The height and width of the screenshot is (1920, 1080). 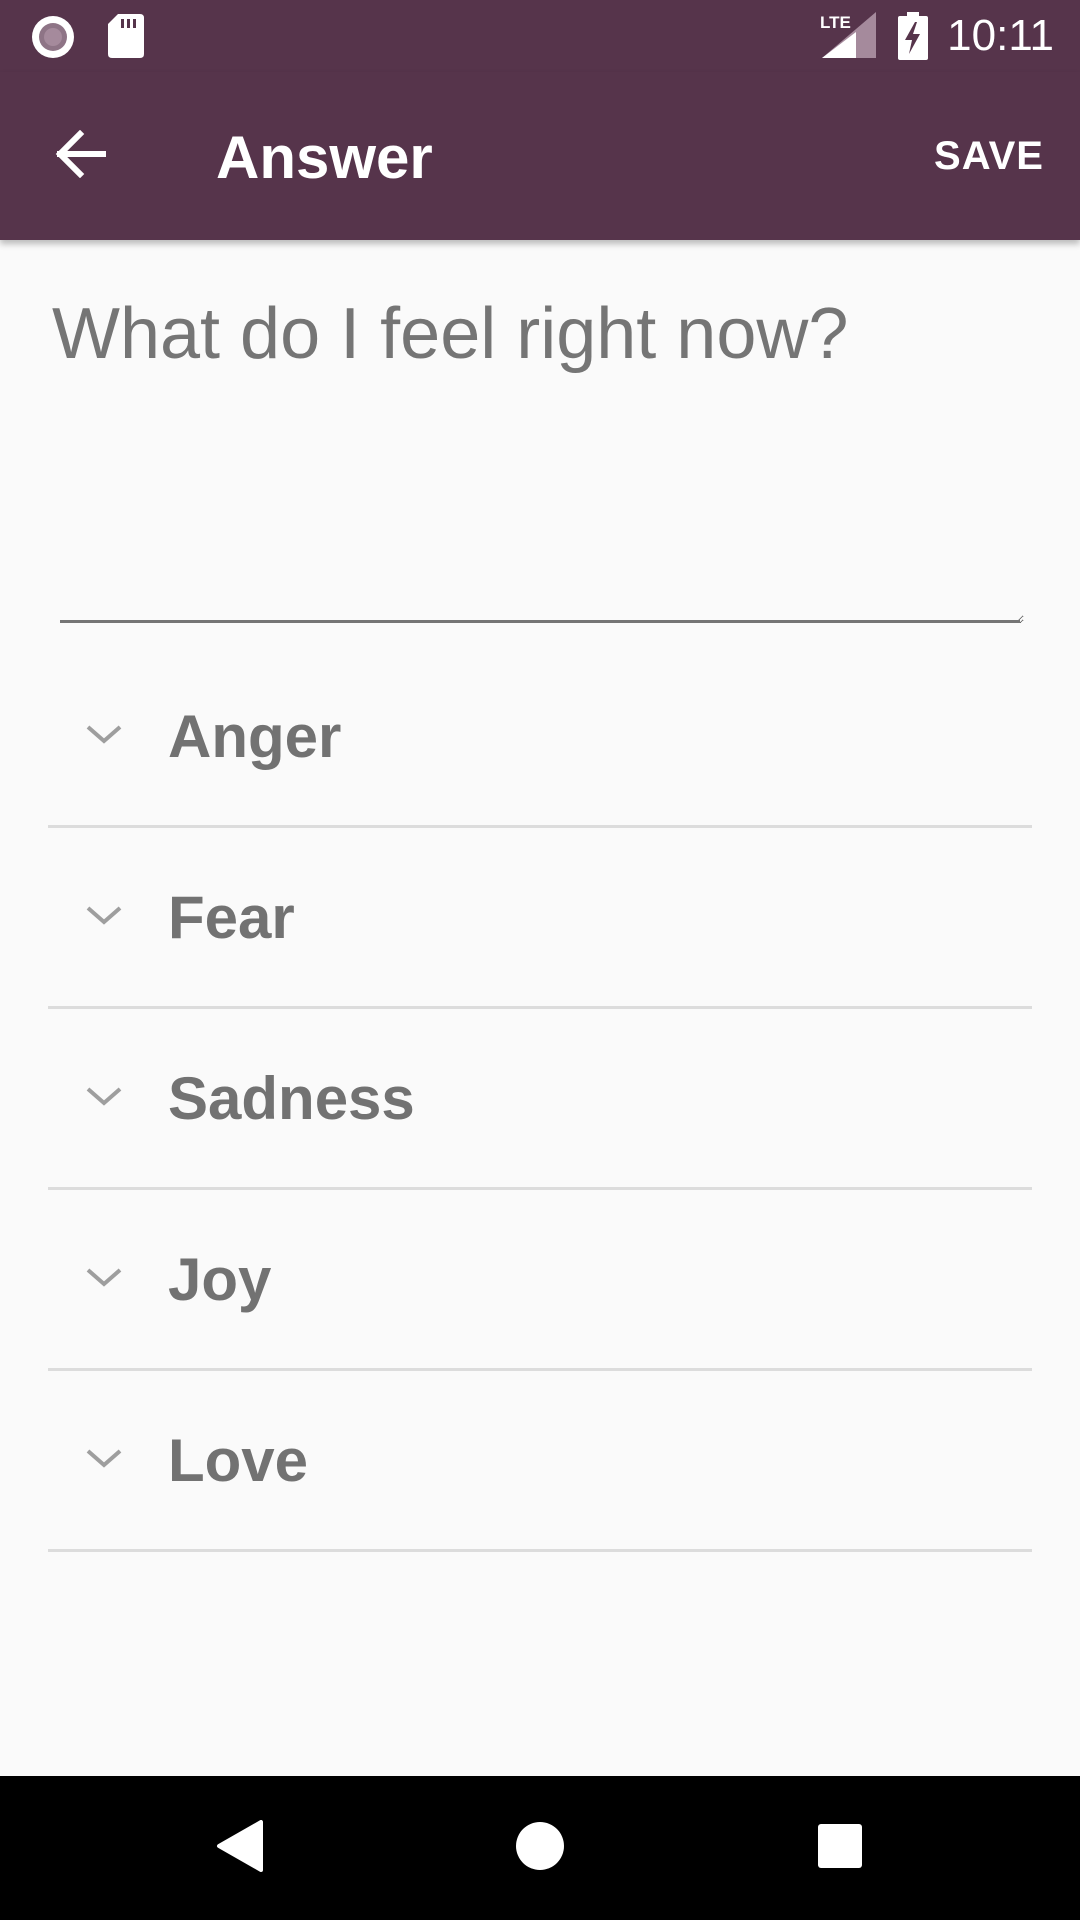 I want to click on question-underline, so click(x=540, y=621).